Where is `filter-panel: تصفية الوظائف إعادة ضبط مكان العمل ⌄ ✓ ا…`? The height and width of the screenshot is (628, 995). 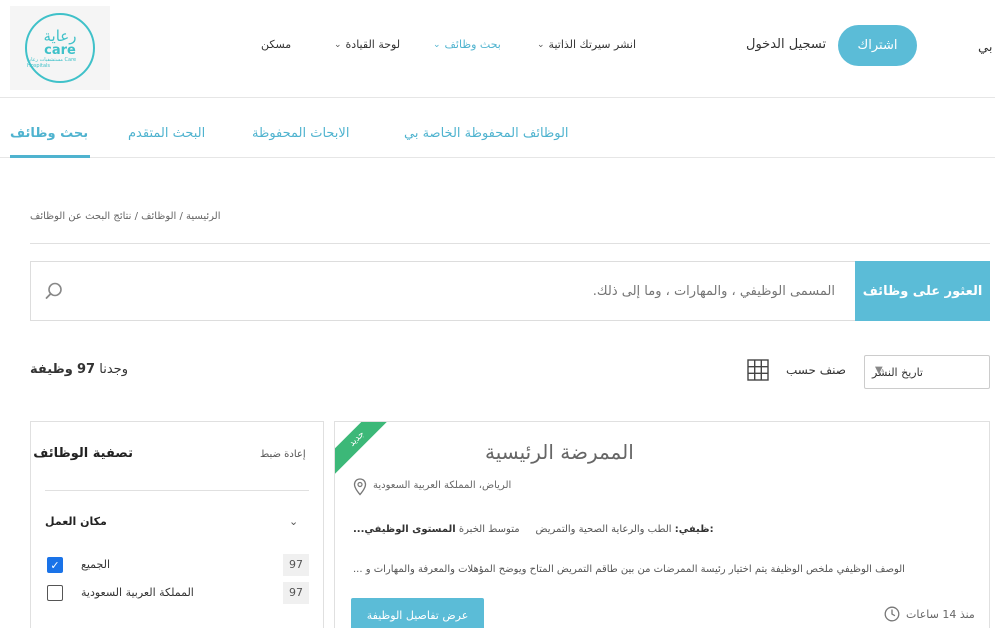 filter-panel: تصفية الوظائف إعادة ضبط مكان العمل ⌄ ✓ ا… is located at coordinates (177, 524).